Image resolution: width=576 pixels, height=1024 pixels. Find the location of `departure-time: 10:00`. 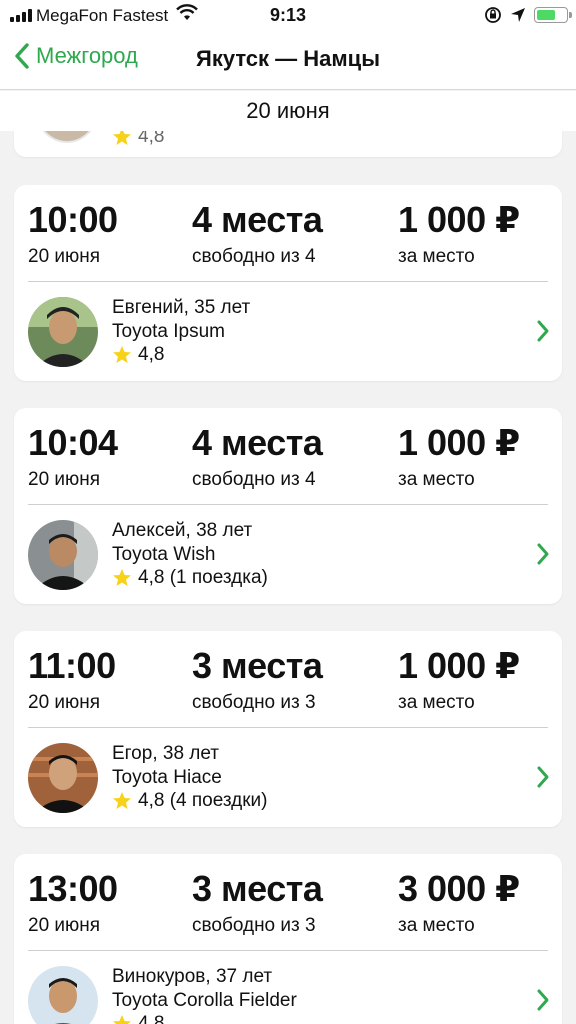

departure-time: 10:00 is located at coordinates (73, 219).